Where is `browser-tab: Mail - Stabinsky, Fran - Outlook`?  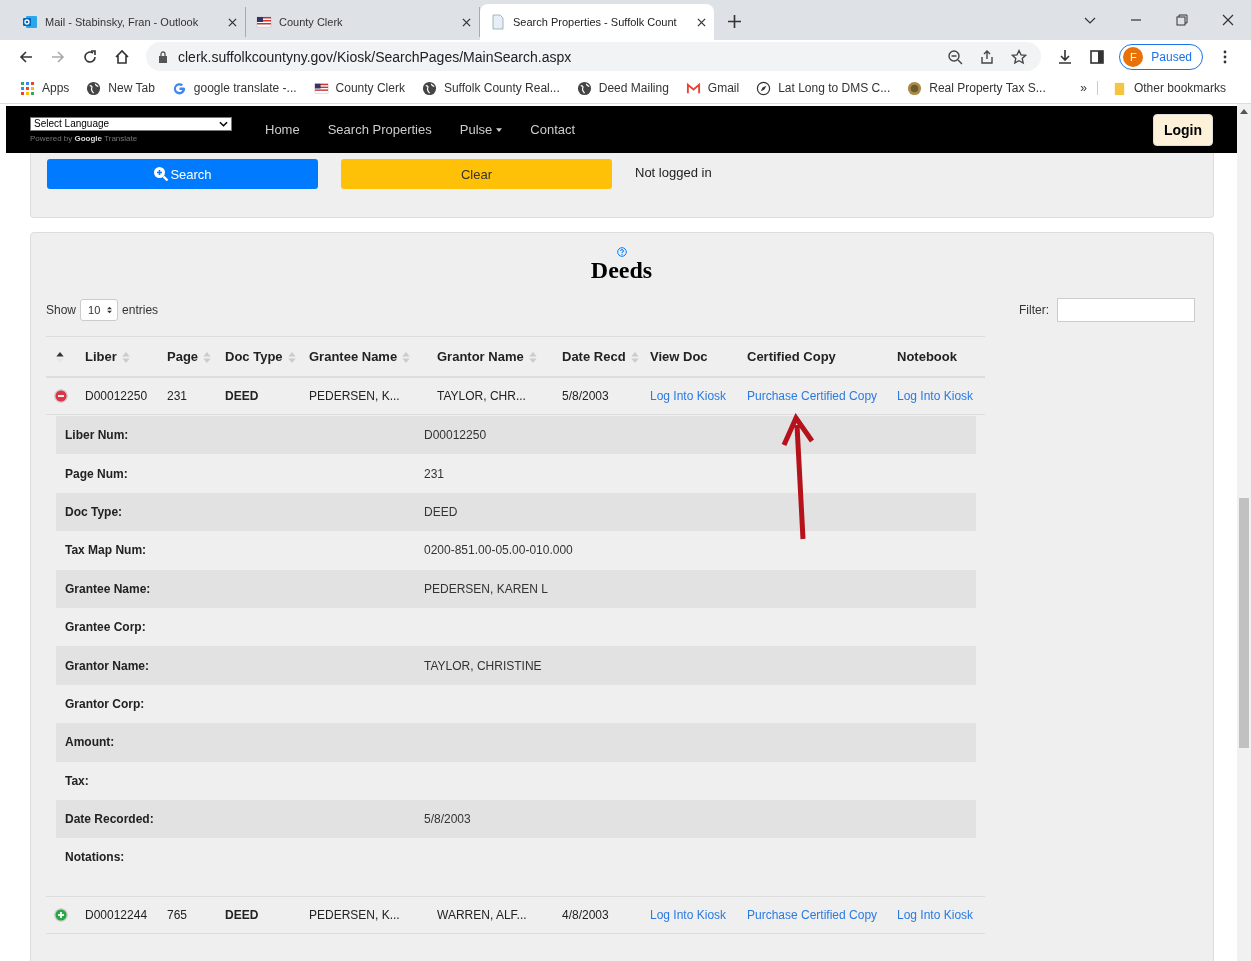 browser-tab: Mail - Stabinsky, Fran - Outlook is located at coordinates (129, 22).